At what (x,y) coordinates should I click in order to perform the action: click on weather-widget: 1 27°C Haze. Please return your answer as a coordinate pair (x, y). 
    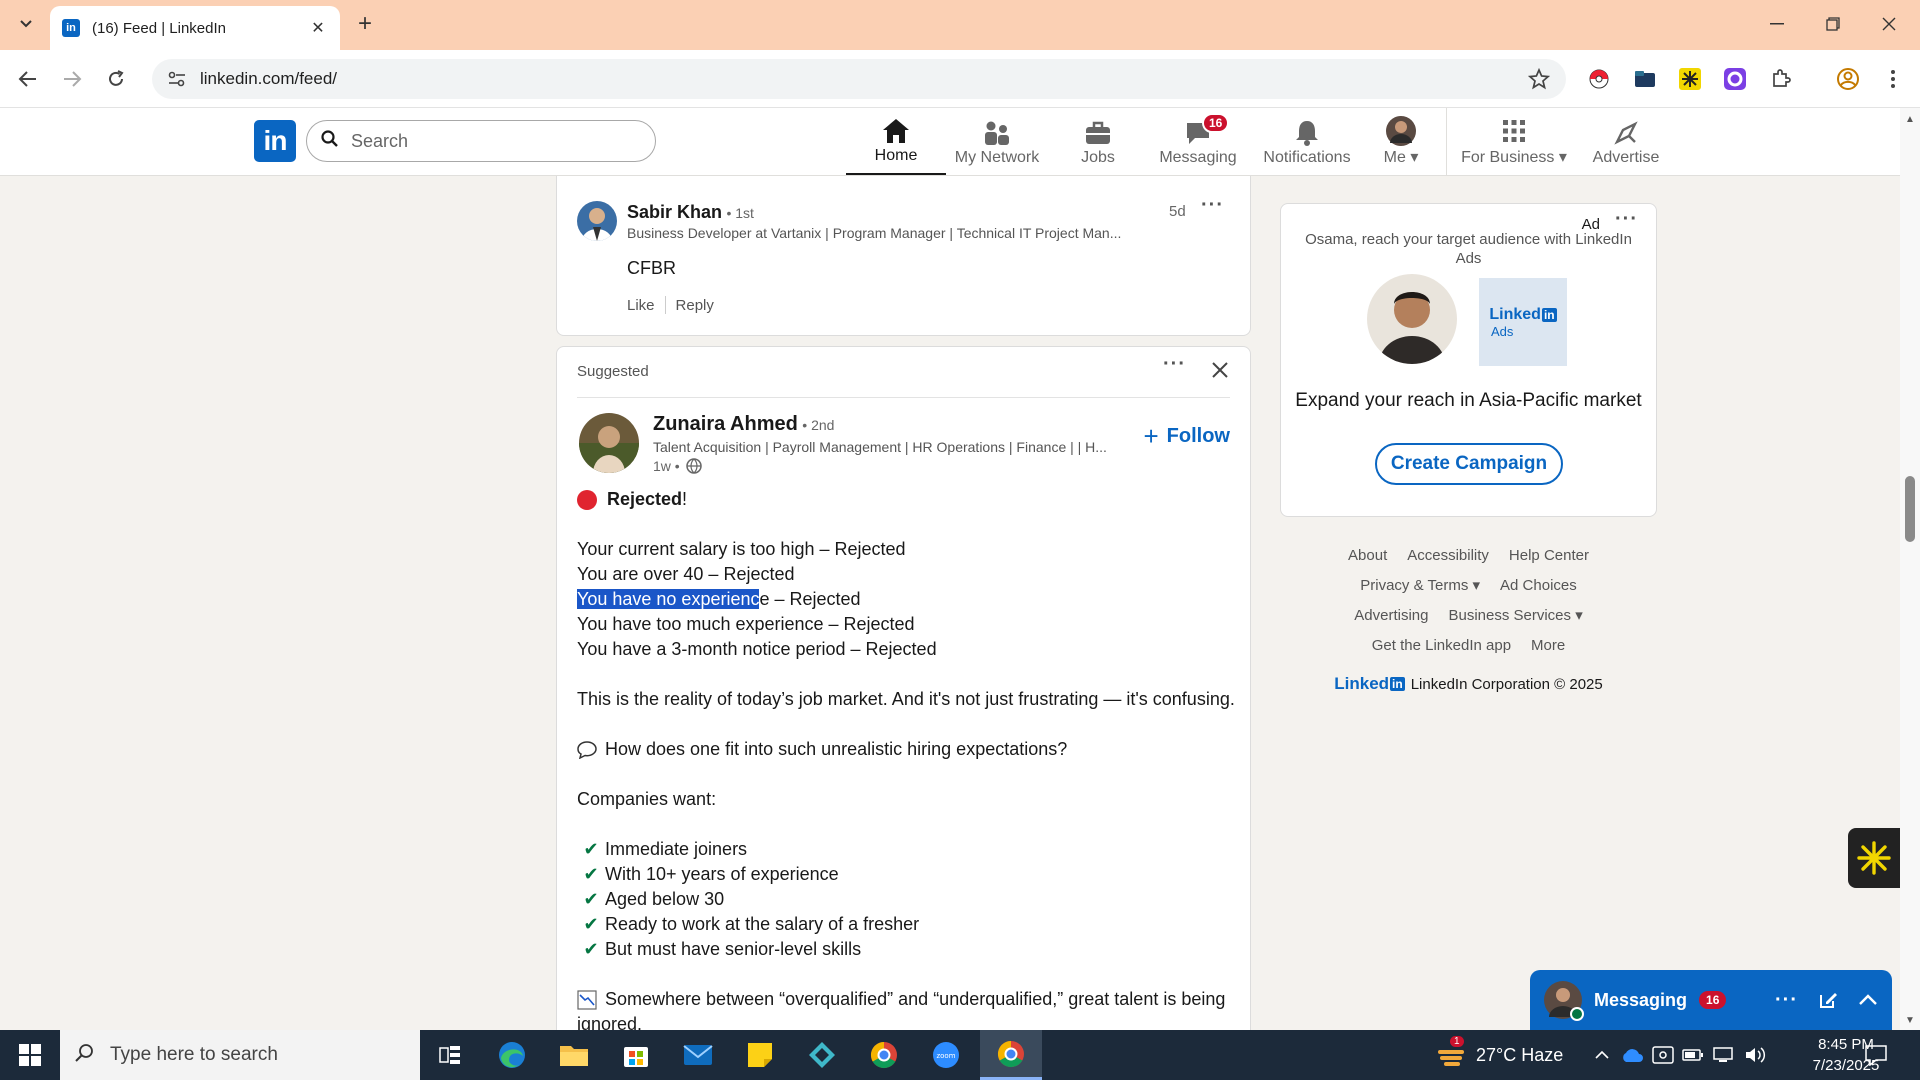
    Looking at the image, I should click on (1499, 1055).